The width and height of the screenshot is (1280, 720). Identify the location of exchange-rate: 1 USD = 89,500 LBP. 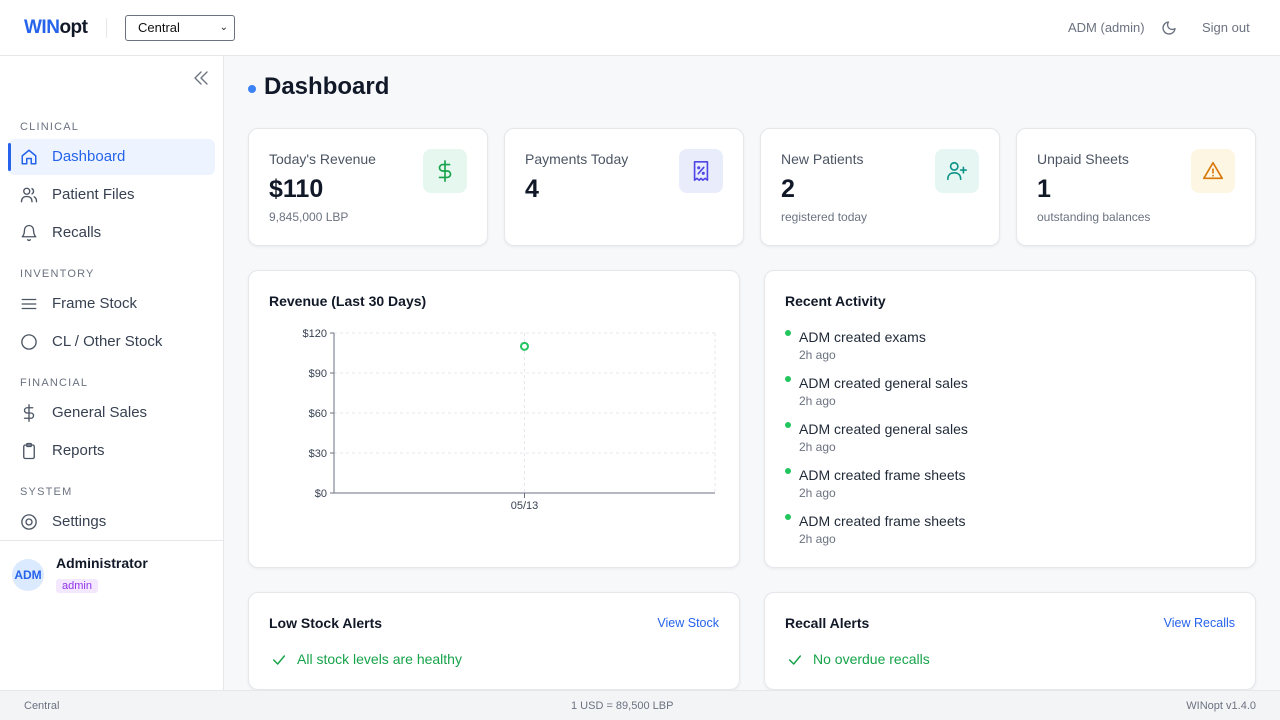
(622, 706).